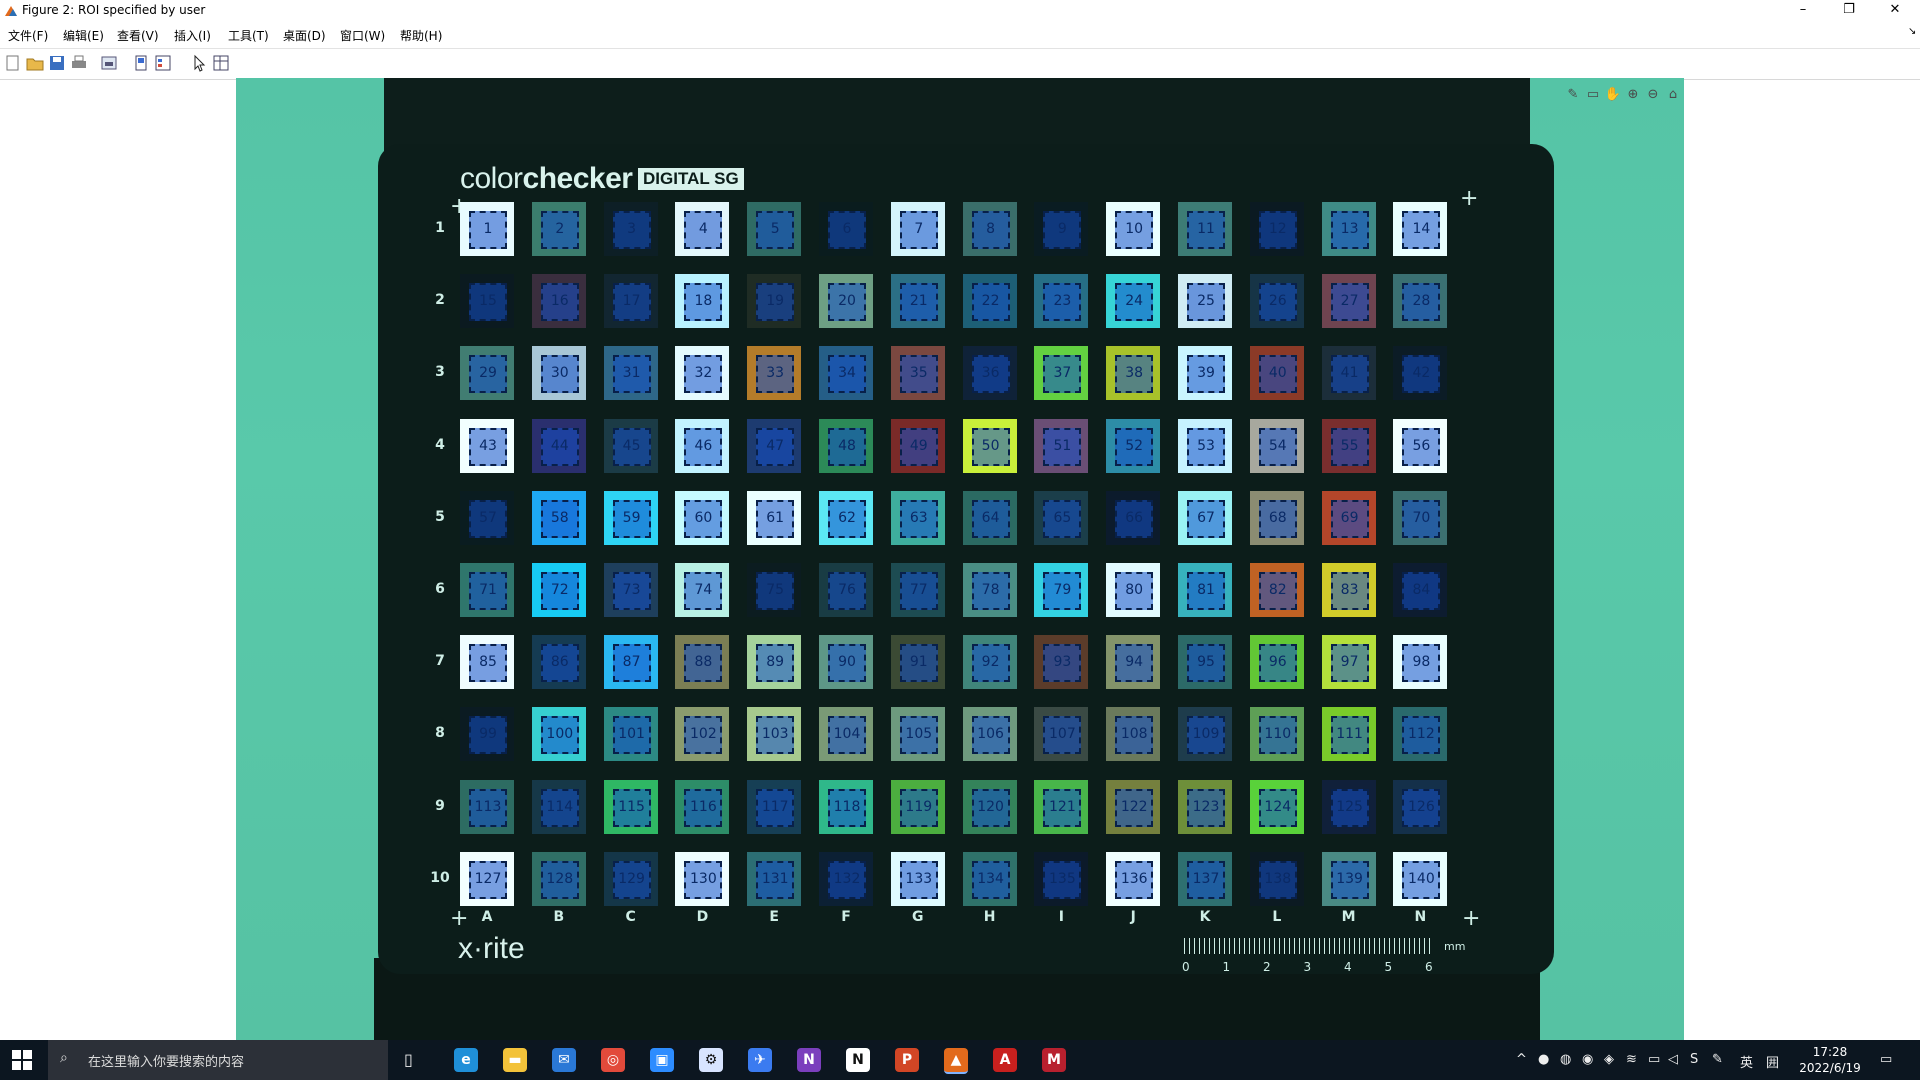 This screenshot has width=1920, height=1080. Describe the element at coordinates (918, 446) in the screenshot. I see `roi-rectangle: 49` at that location.